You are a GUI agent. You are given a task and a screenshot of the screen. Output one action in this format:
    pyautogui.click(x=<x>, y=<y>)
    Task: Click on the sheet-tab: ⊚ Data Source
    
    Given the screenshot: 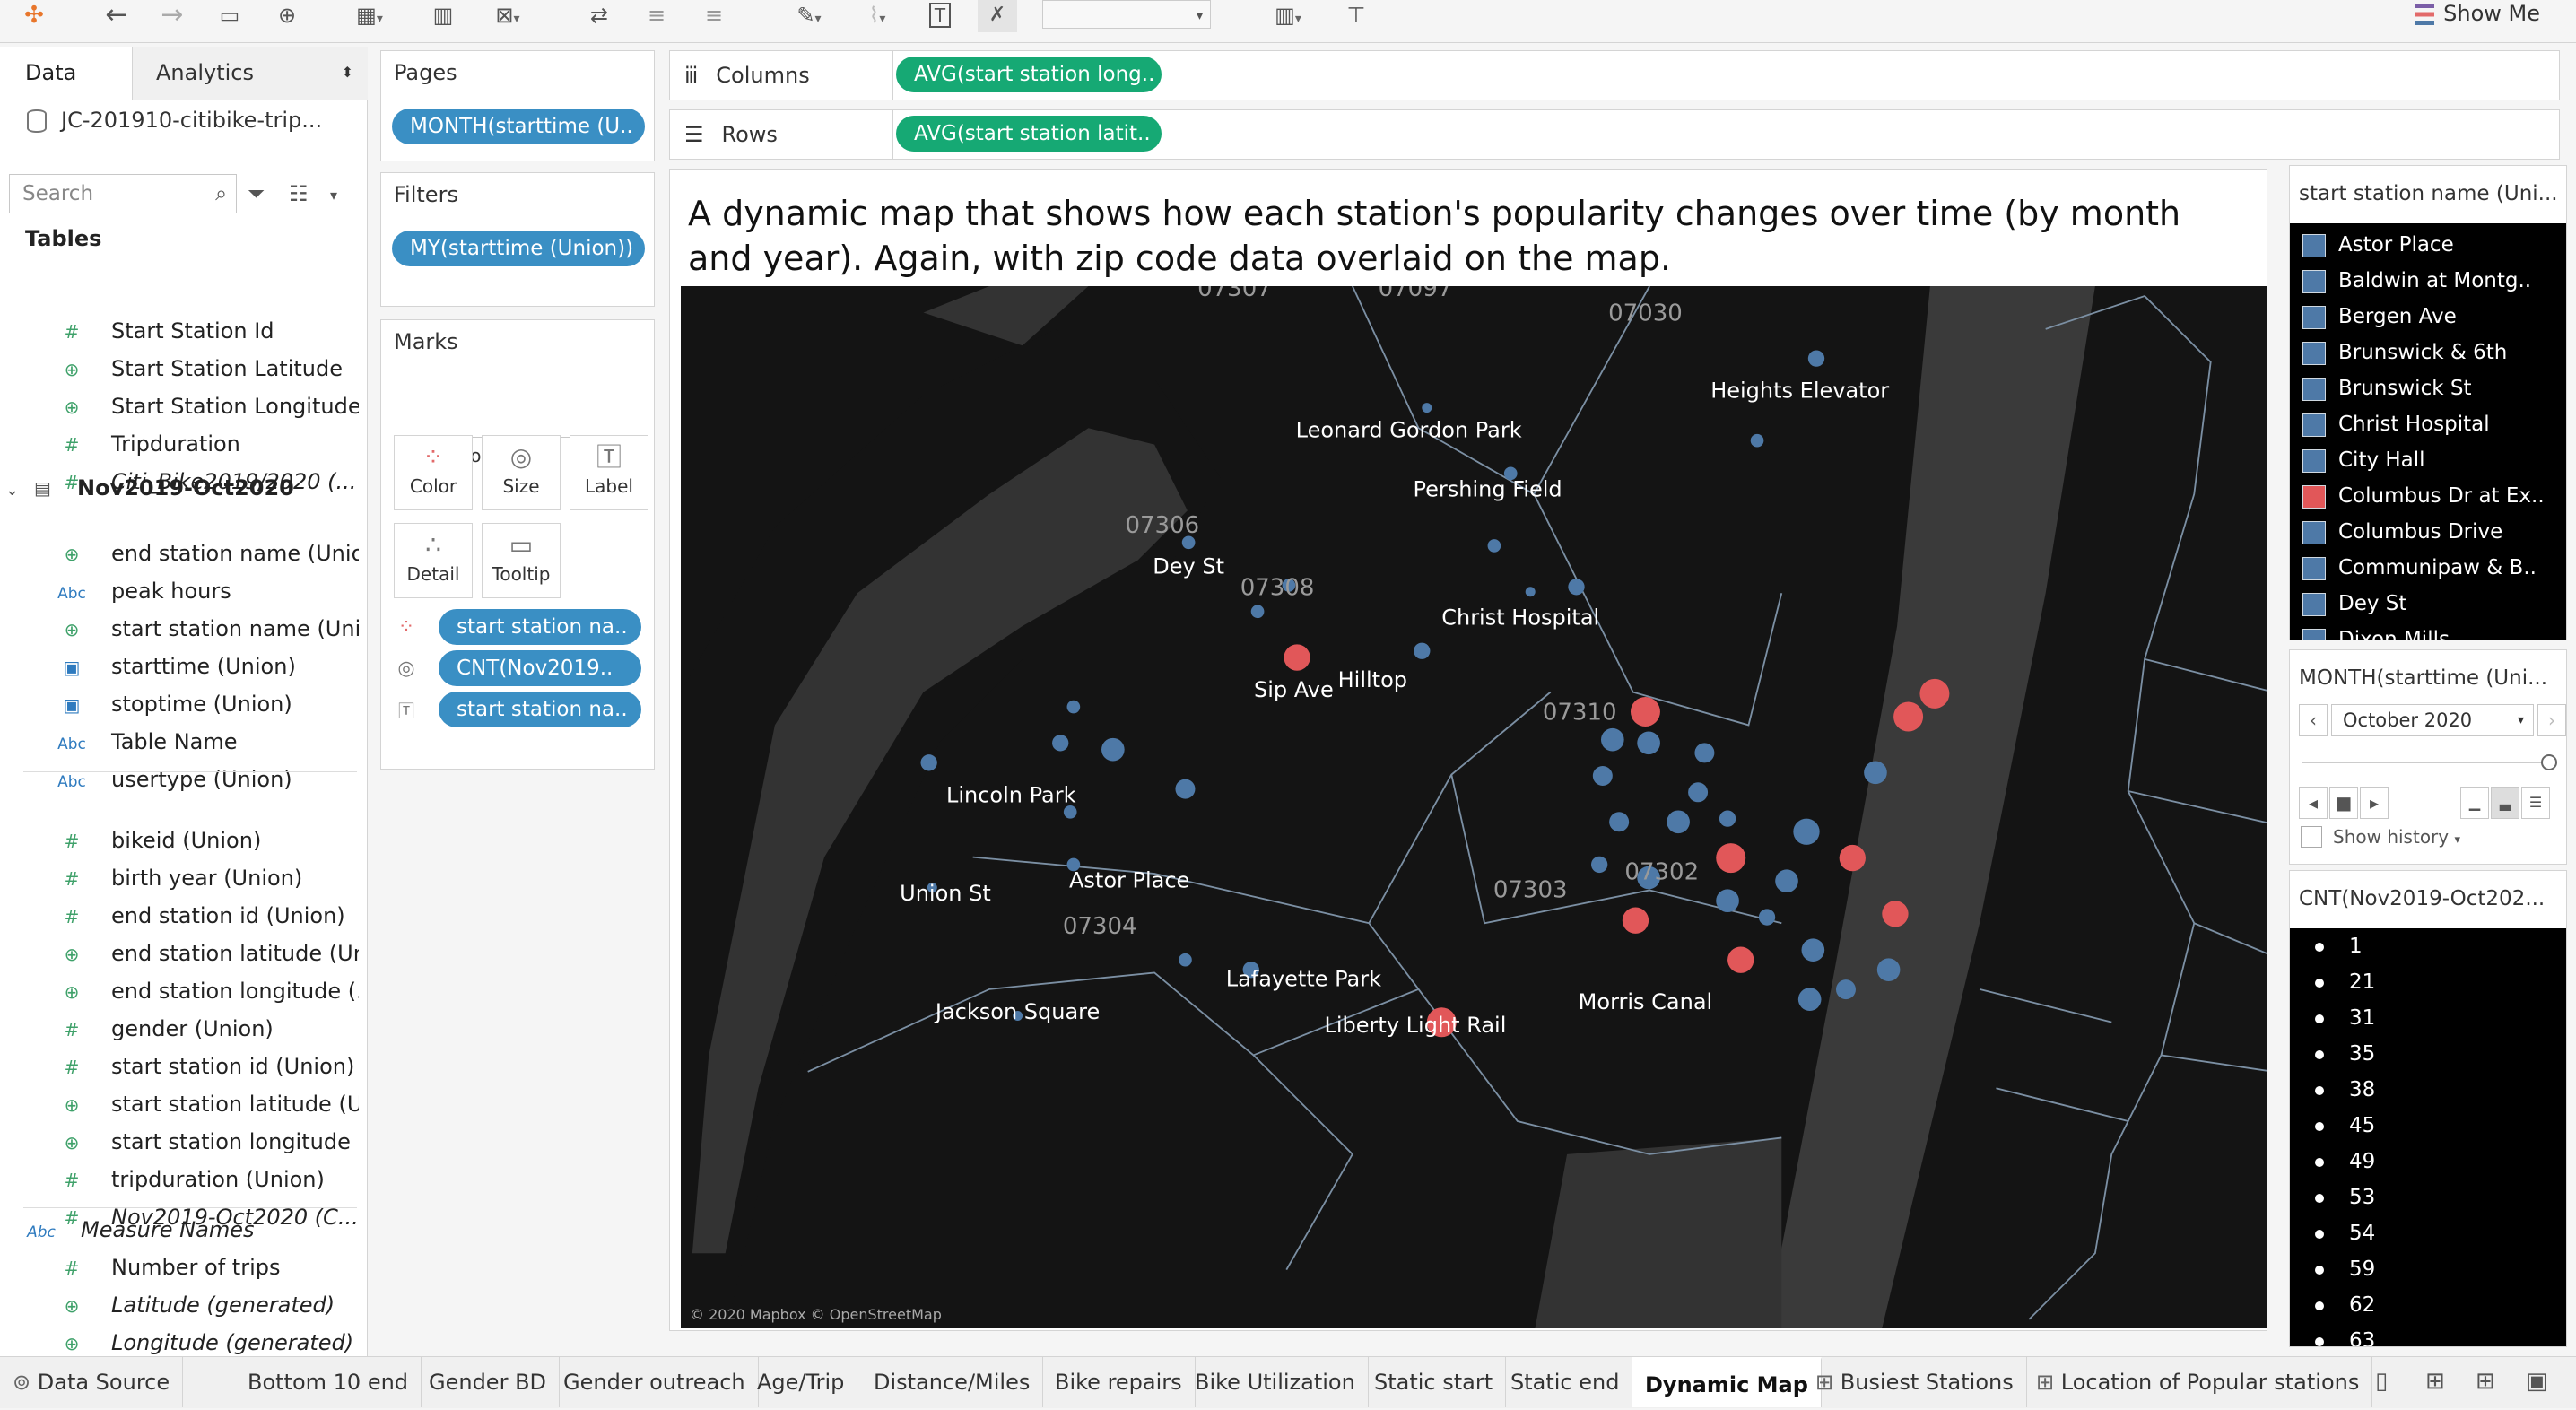 What is the action you would take?
    pyautogui.click(x=92, y=1382)
    